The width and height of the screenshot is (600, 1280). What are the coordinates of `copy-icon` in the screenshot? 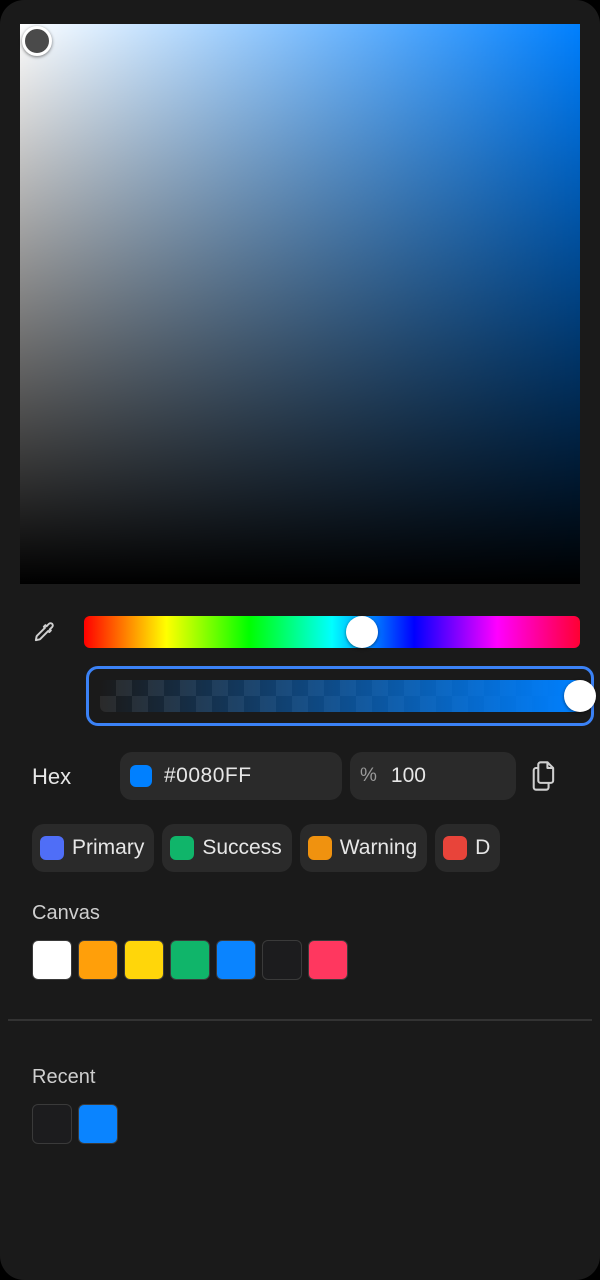 It's located at (543, 776).